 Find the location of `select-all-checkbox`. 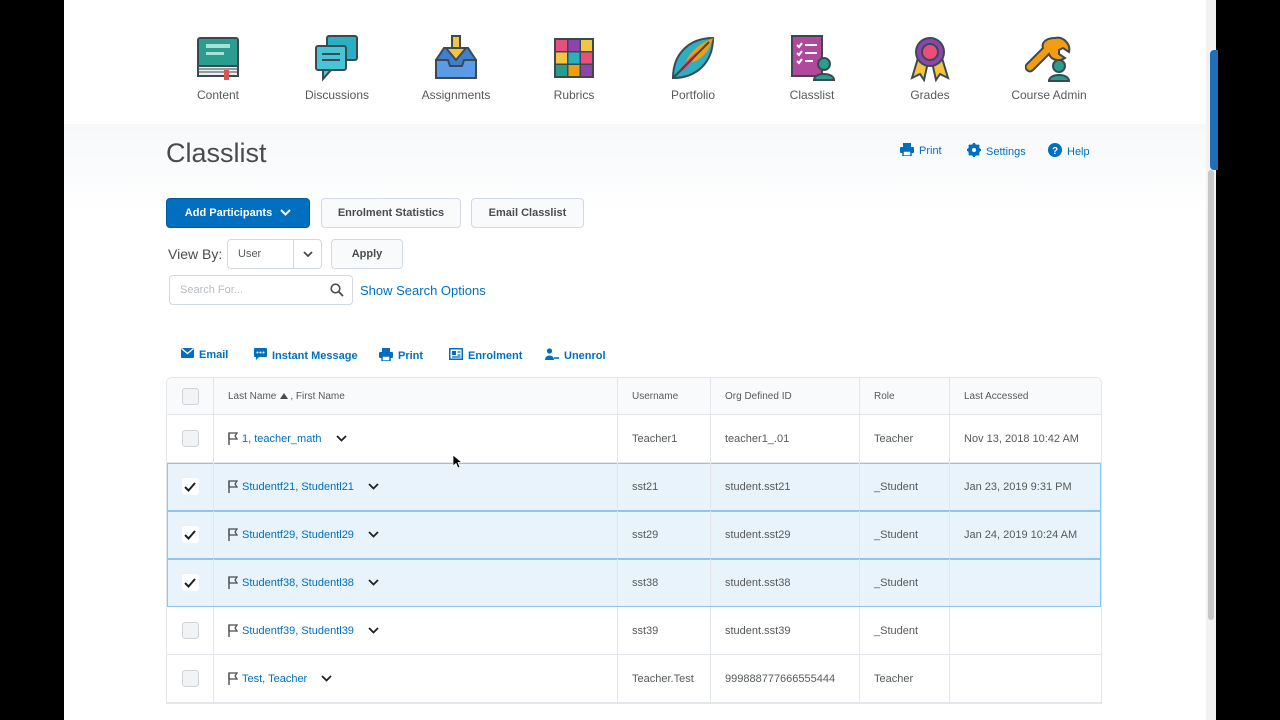

select-all-checkbox is located at coordinates (190, 396).